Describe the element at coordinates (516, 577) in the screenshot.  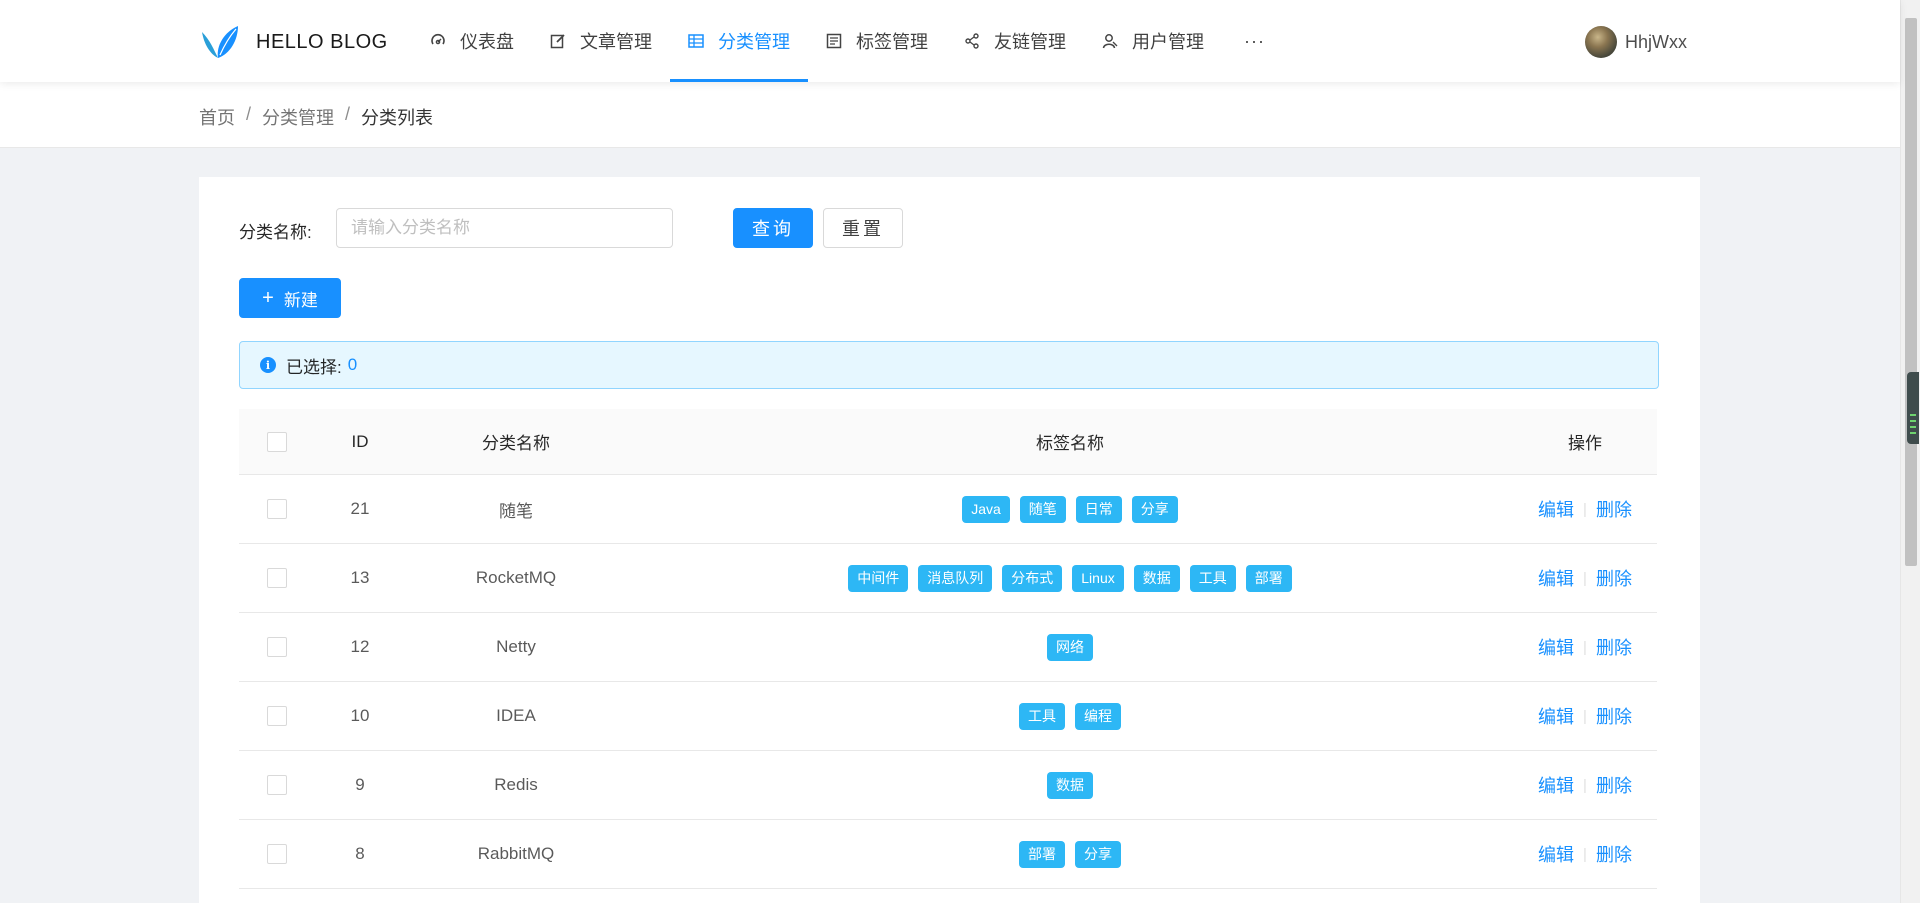
I see `cell-category-name: RocketMQ` at that location.